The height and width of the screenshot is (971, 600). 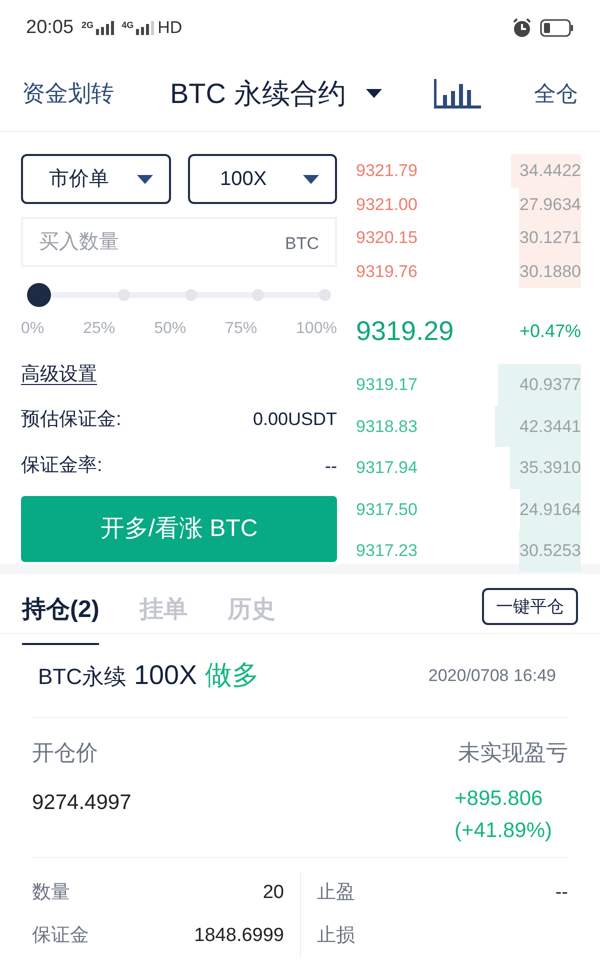 I want to click on amount-cell: 30.5253, so click(x=550, y=551).